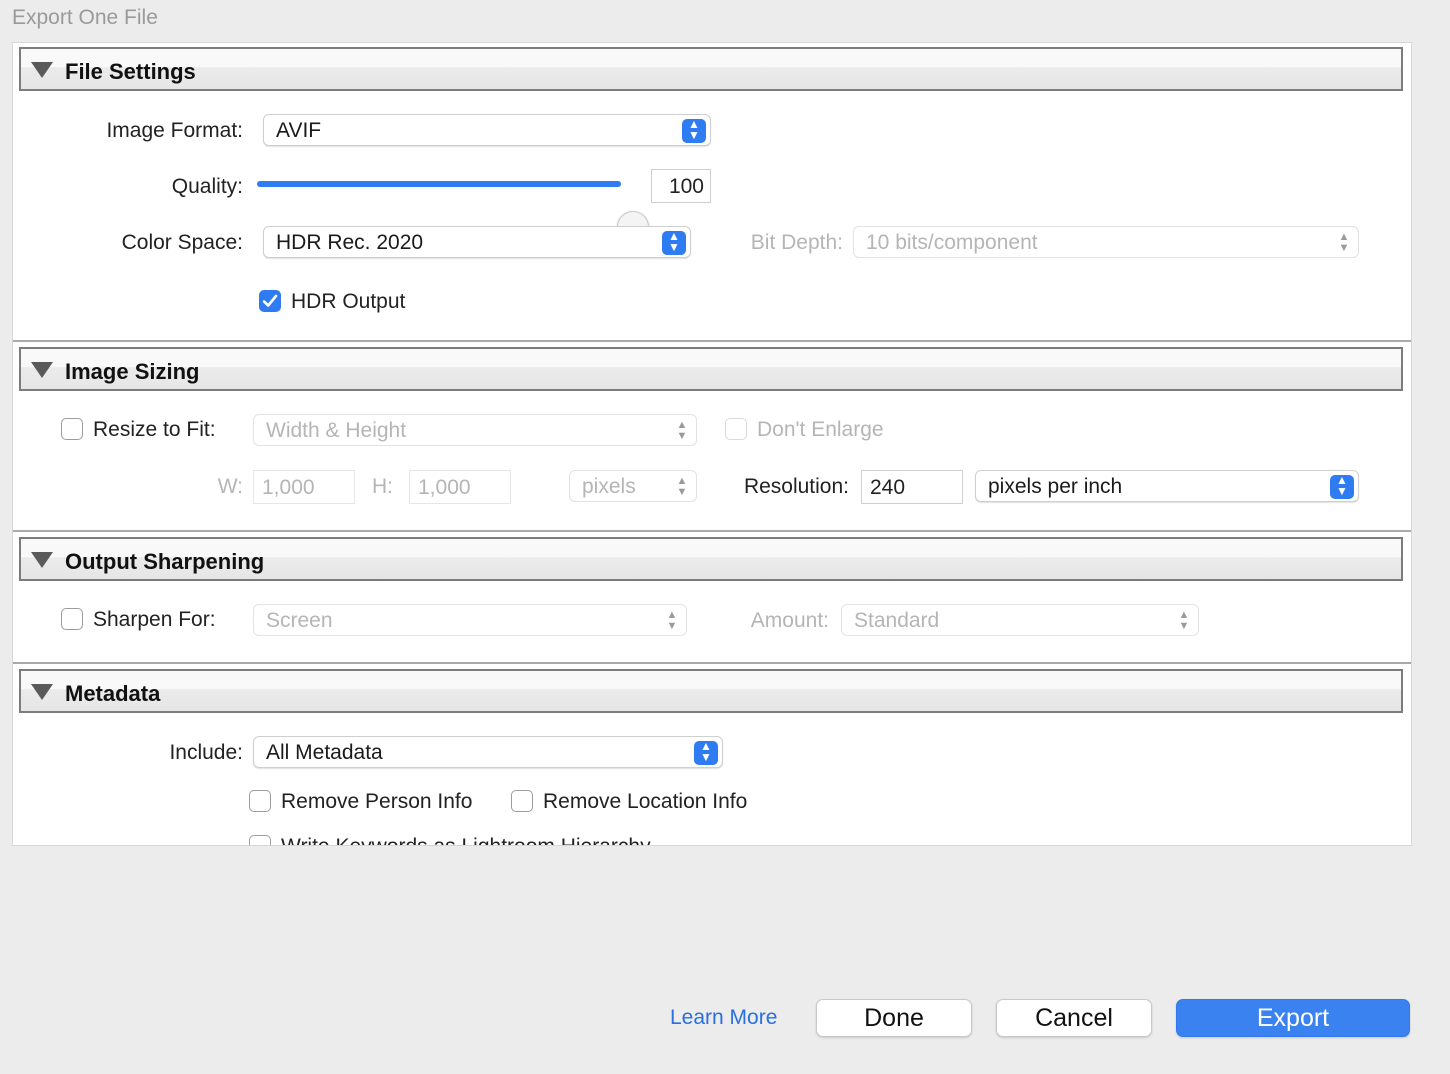 This screenshot has width=1450, height=1074. What do you see at coordinates (299, 620) in the screenshot?
I see `sharpen-for-value: Screen` at bounding box center [299, 620].